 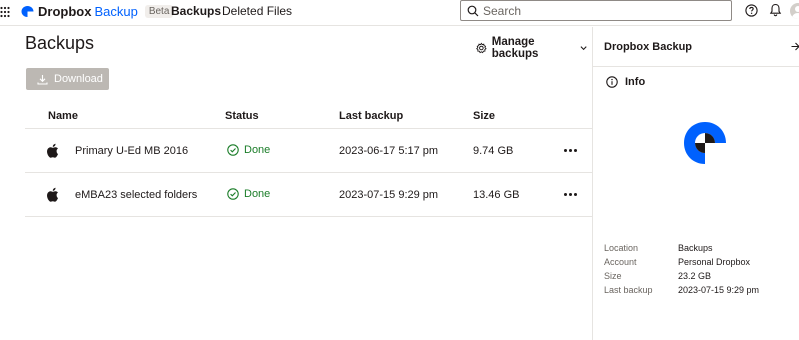 I want to click on dropbox-backup-logo-icon, so click(x=705, y=143).